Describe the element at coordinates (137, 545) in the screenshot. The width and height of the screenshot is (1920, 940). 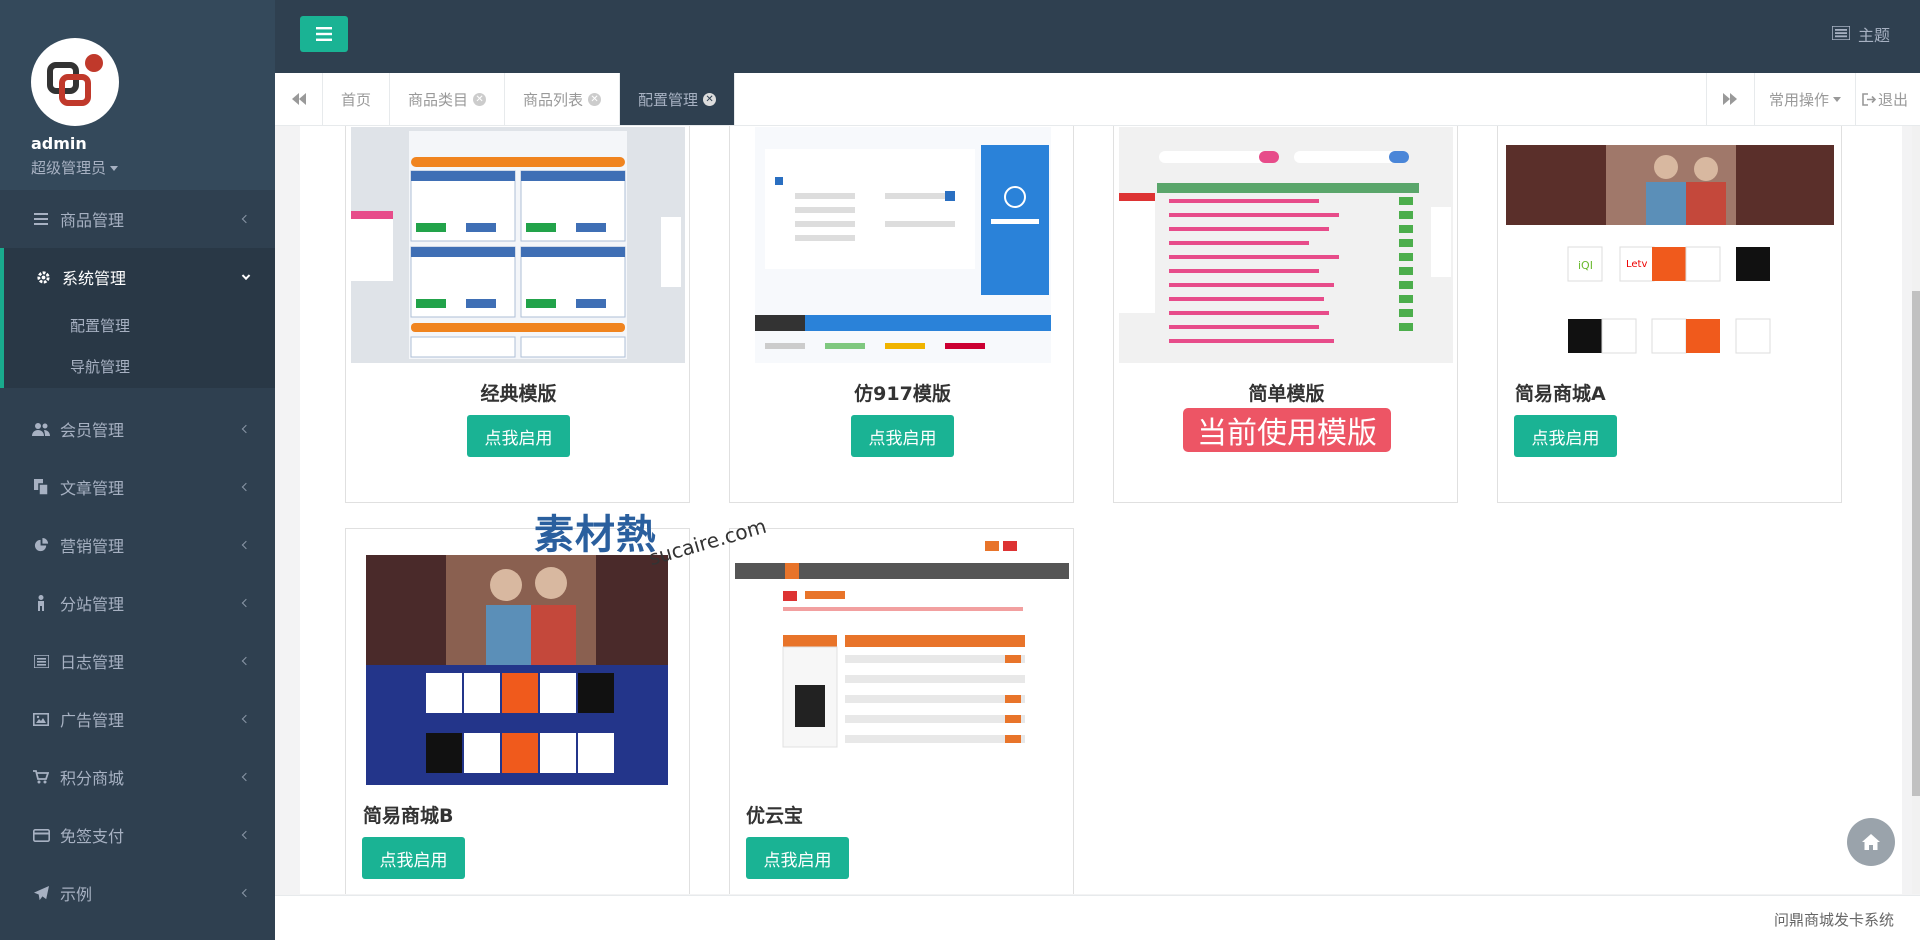
I see `sidebar-item-marketing: 营销管理` at that location.